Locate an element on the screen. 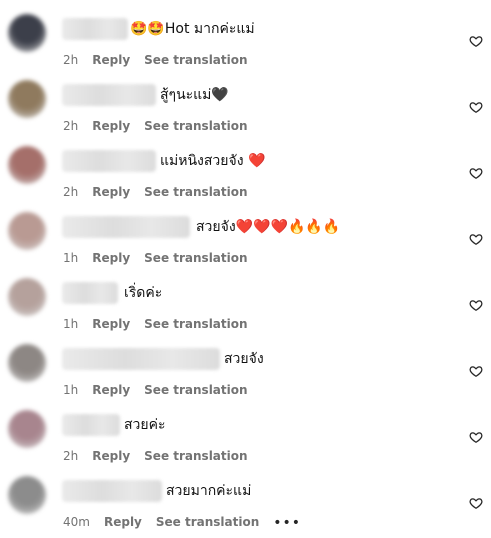  comment-item: แม่หนิงสวยจัง ❤️ 2h Reply See translation is located at coordinates (245, 173).